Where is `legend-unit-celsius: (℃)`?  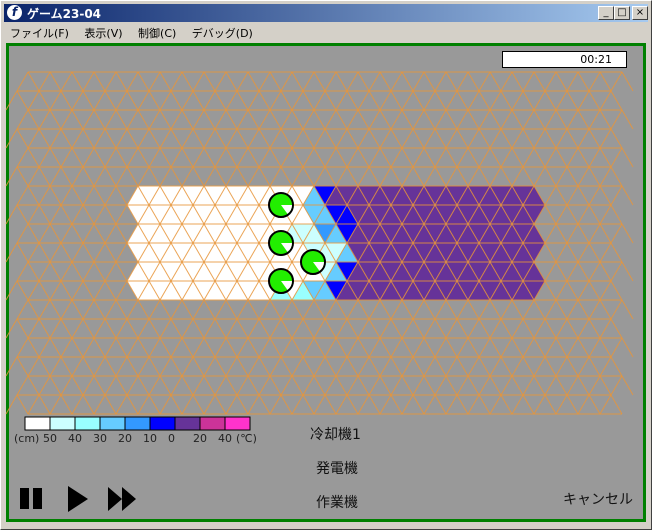
legend-unit-celsius: (℃) is located at coordinates (246, 438).